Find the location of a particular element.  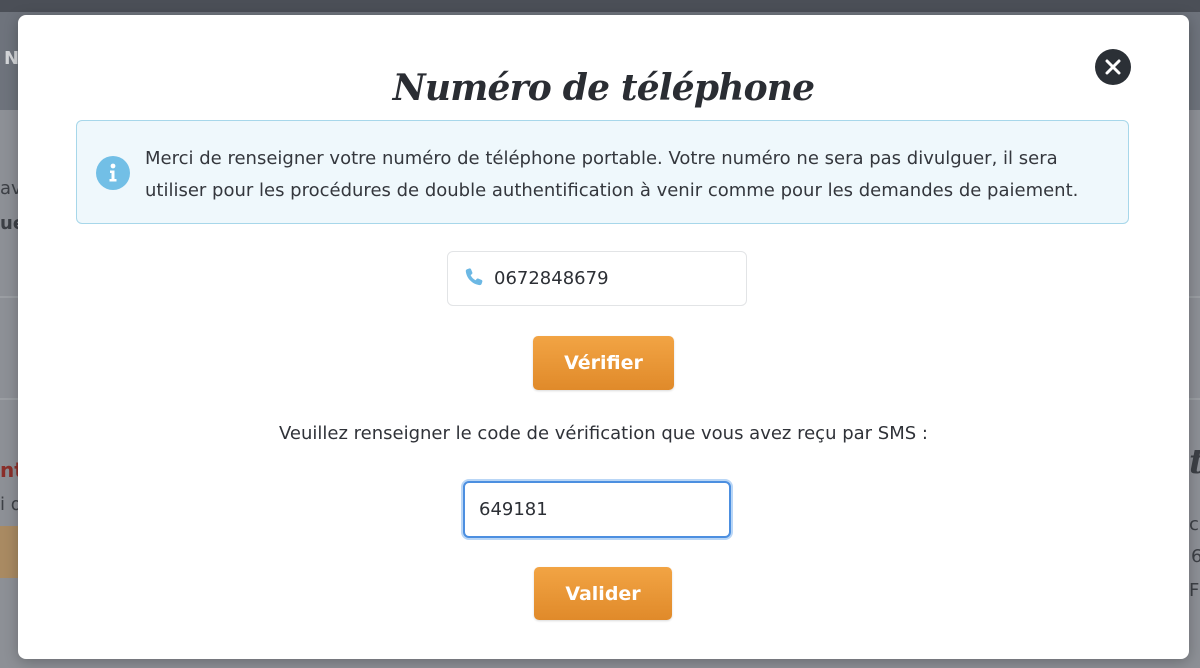

background-text-fragment: t is located at coordinates (1194, 462).